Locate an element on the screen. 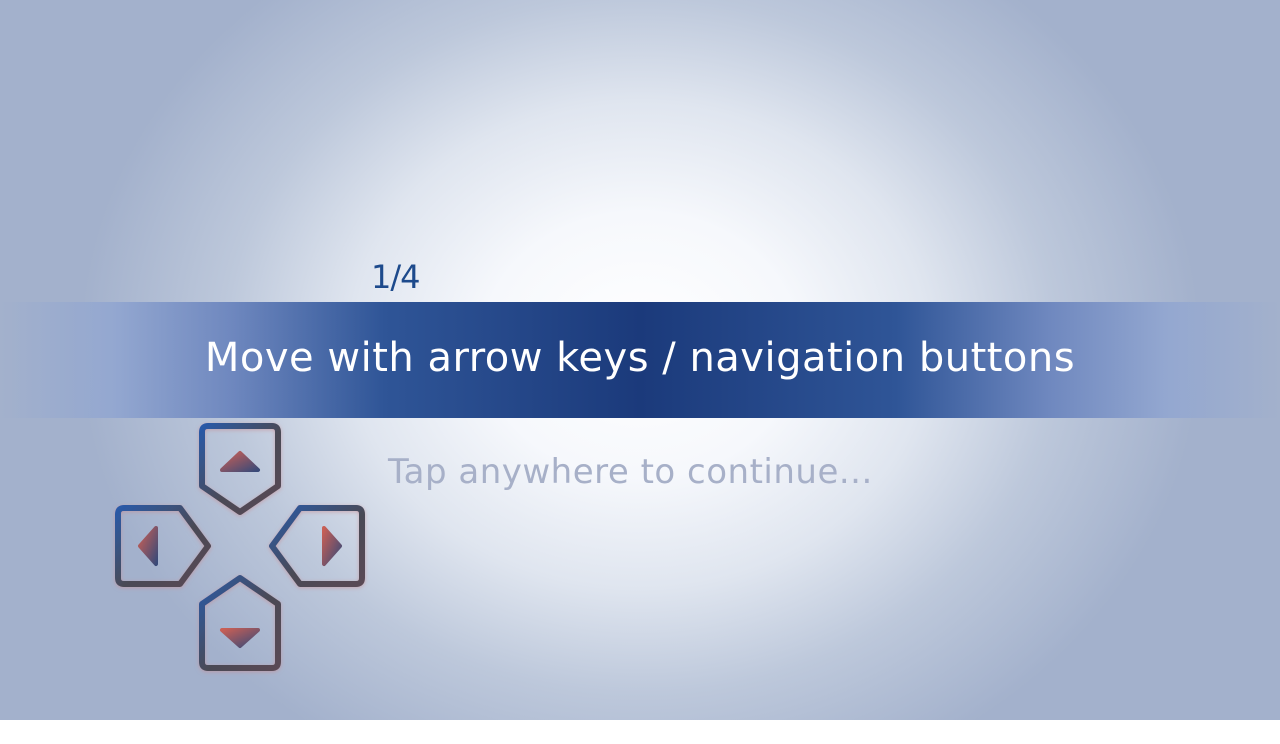  down-arrow-icon is located at coordinates (240, 638).